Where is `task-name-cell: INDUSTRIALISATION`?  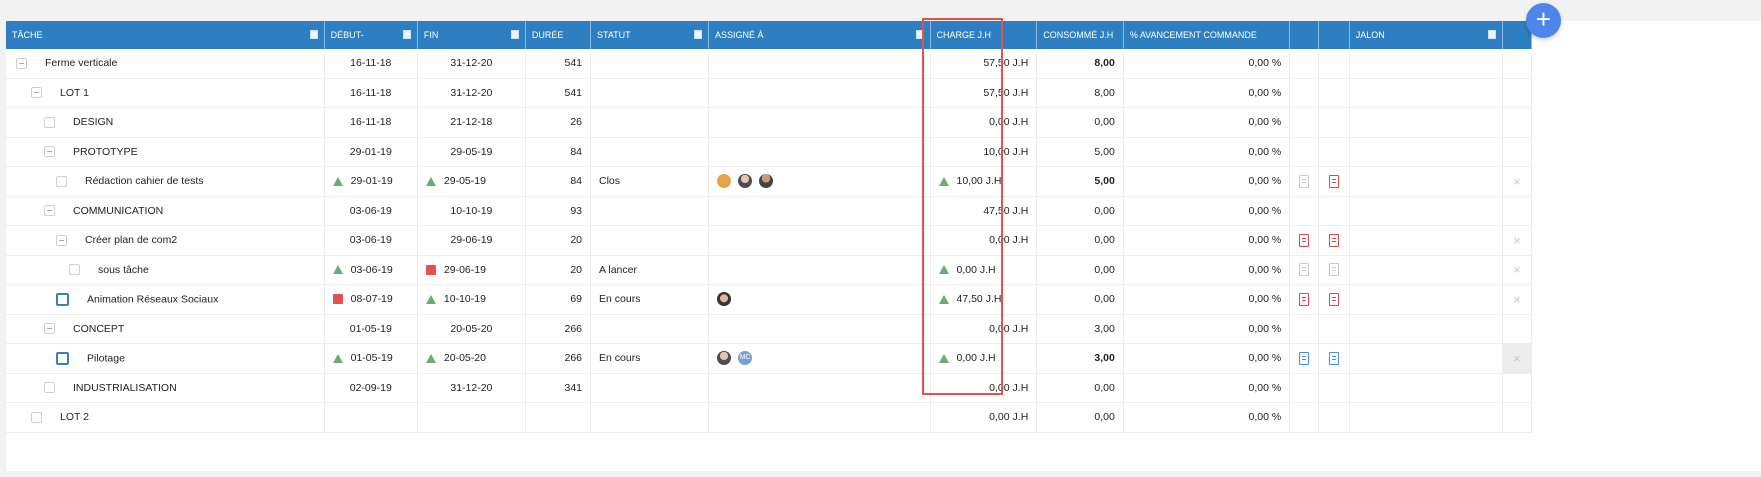 task-name-cell: INDUSTRIALISATION is located at coordinates (165, 388).